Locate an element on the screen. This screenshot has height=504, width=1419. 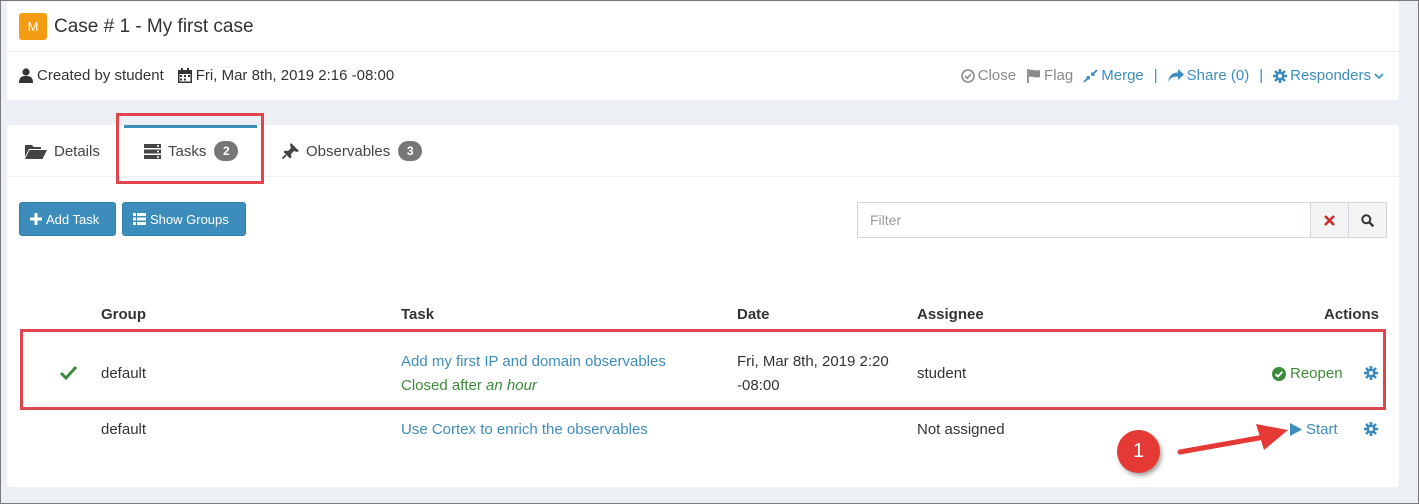
show-groups-button: Show Groups is located at coordinates (184, 219).